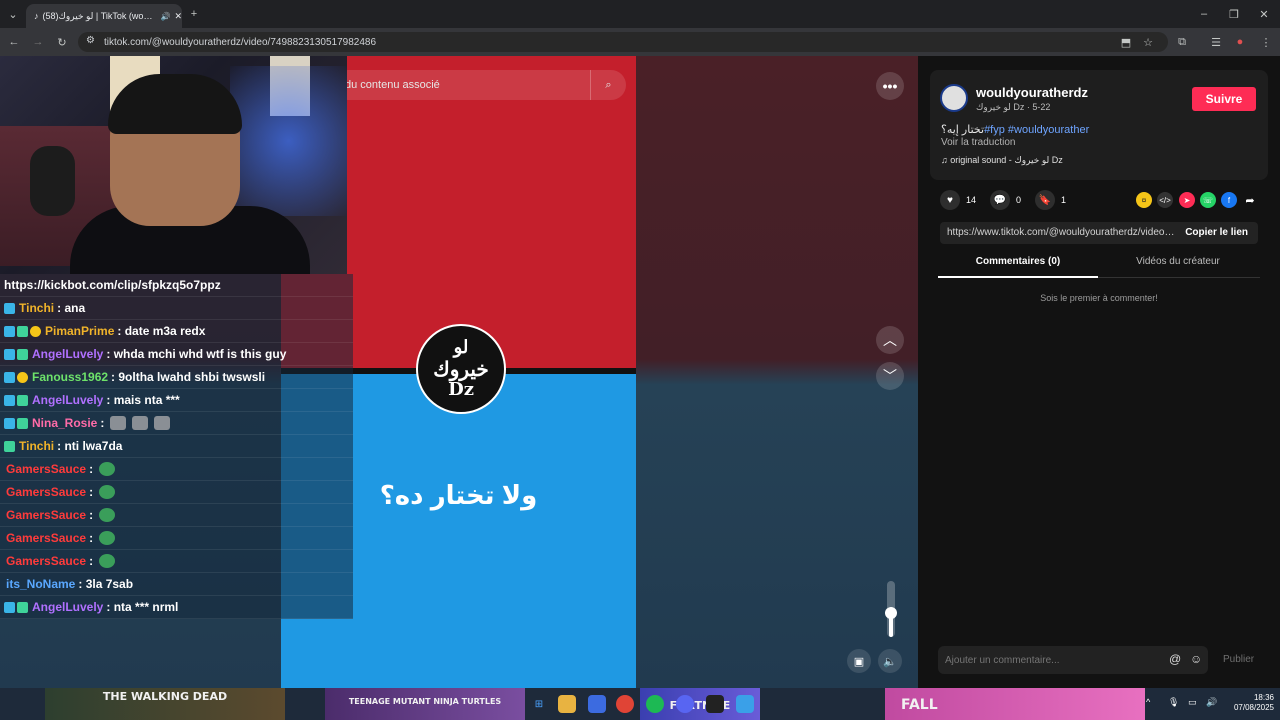 The height and width of the screenshot is (720, 1280). Describe the element at coordinates (1238, 659) in the screenshot. I see `publish-button: Publier` at that location.